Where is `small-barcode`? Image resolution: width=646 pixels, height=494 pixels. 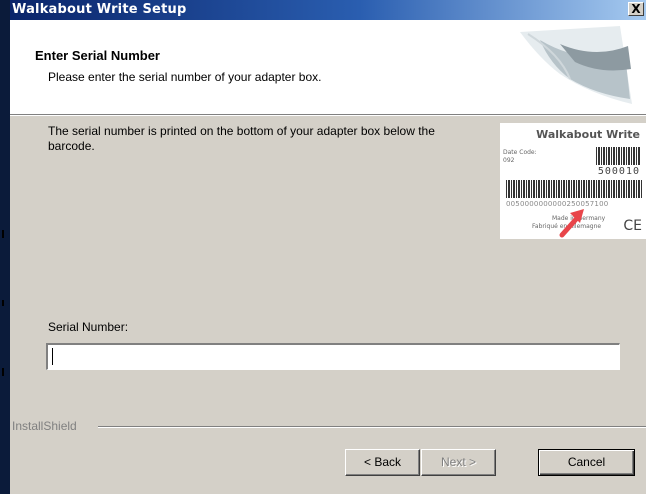 small-barcode is located at coordinates (618, 156).